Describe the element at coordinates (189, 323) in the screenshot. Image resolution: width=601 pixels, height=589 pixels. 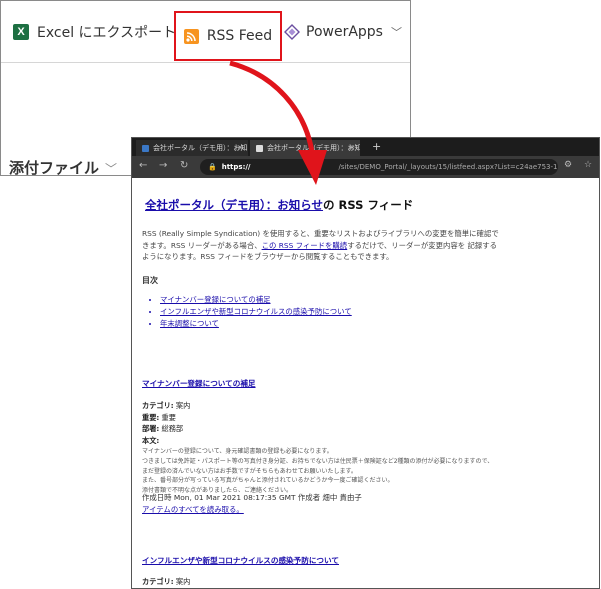
I see `toc-link: 年末調整について` at that location.